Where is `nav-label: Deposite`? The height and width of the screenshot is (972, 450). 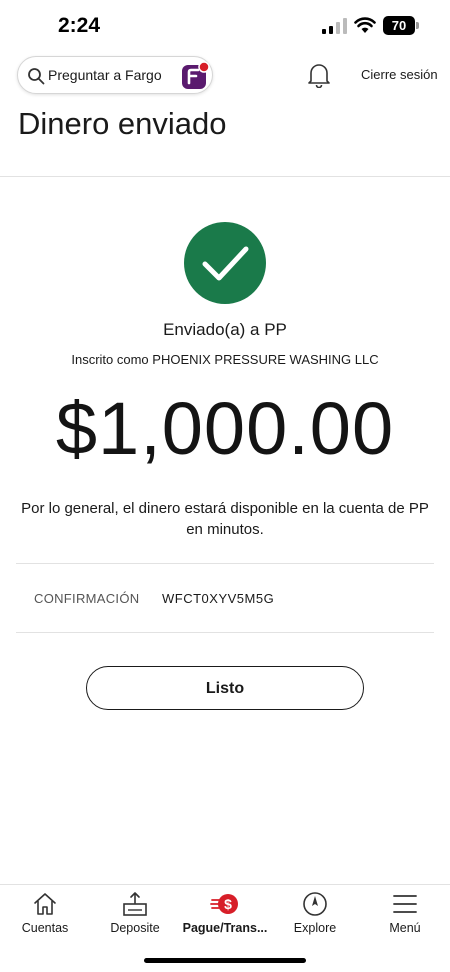 nav-label: Deposite is located at coordinates (135, 928).